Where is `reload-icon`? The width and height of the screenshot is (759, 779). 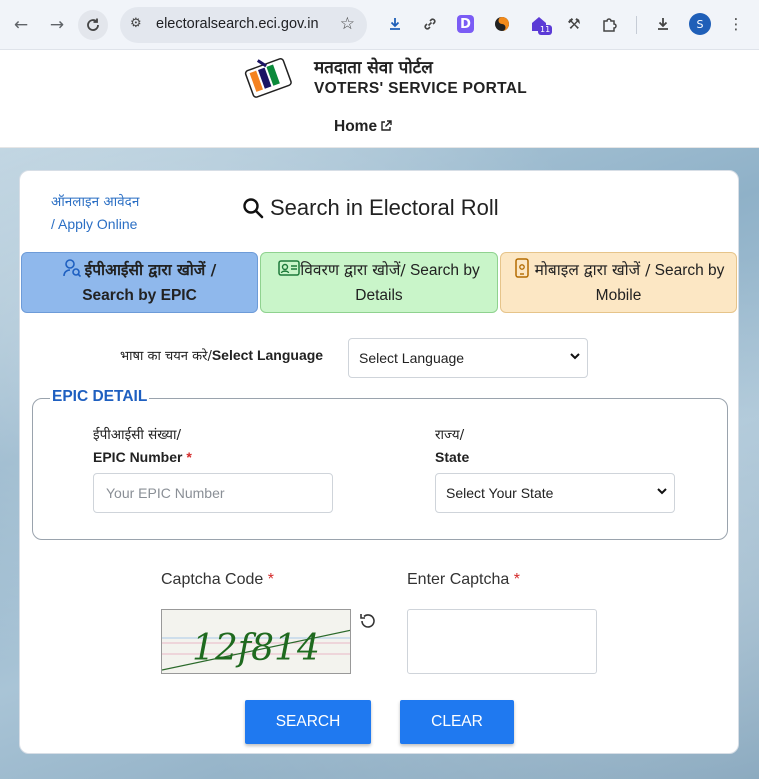
reload-icon is located at coordinates (93, 25).